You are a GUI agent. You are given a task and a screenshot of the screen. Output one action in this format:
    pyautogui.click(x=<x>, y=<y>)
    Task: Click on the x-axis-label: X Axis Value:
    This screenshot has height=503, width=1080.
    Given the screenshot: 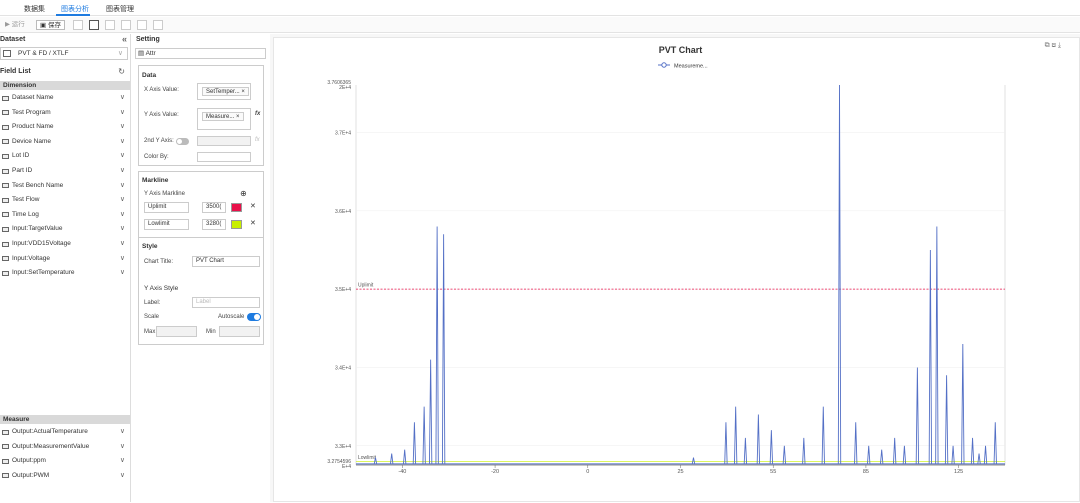 What is the action you would take?
    pyautogui.click(x=161, y=90)
    